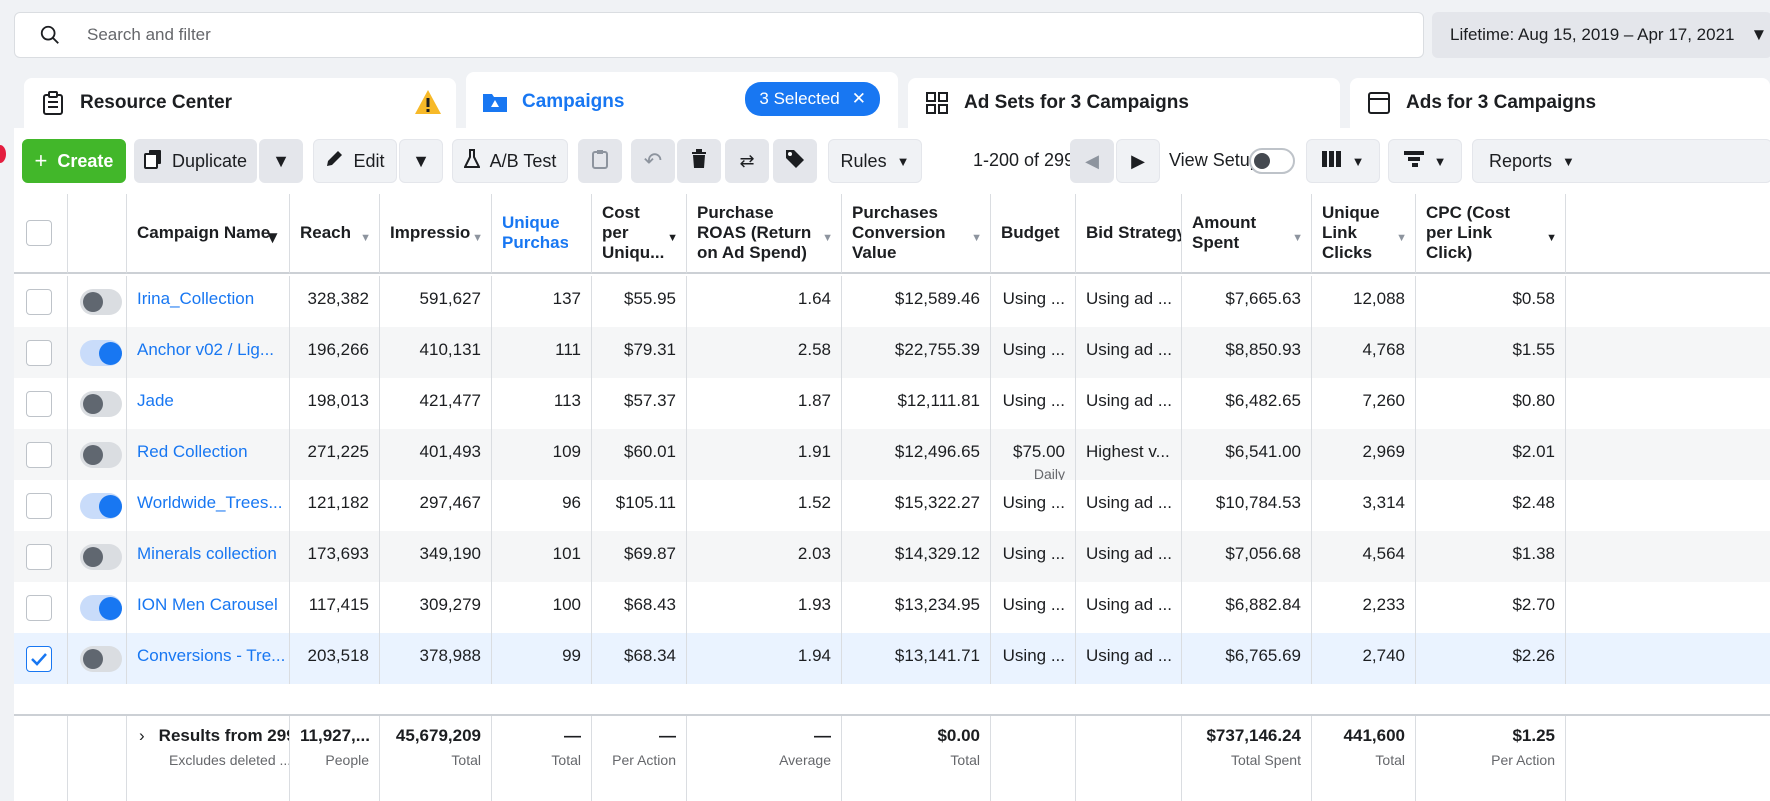  What do you see at coordinates (719, 35) in the screenshot?
I see `search-bar: Search and filter` at bounding box center [719, 35].